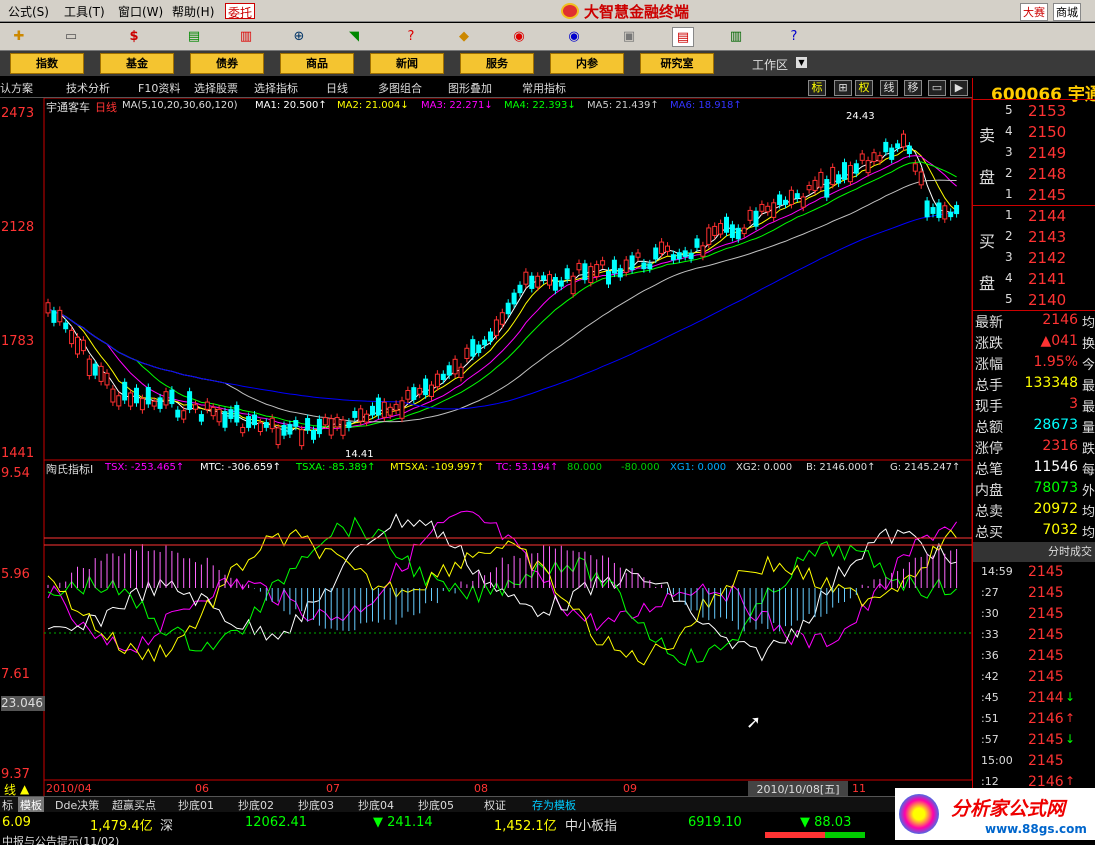  What do you see at coordinates (407, 63) in the screenshot?
I see `nav-news: 新闻` at bounding box center [407, 63].